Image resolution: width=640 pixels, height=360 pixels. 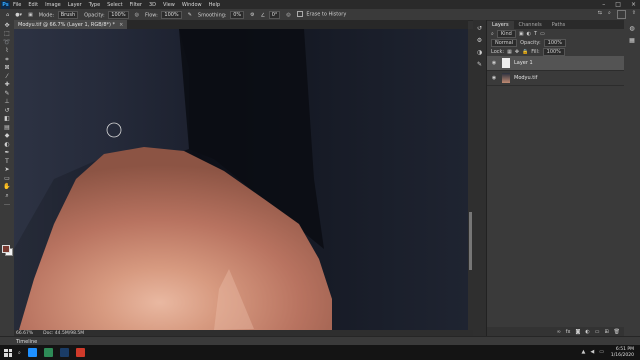 What do you see at coordinates (190, 15) in the screenshot?
I see `airbrush-icon: ✎` at bounding box center [190, 15].